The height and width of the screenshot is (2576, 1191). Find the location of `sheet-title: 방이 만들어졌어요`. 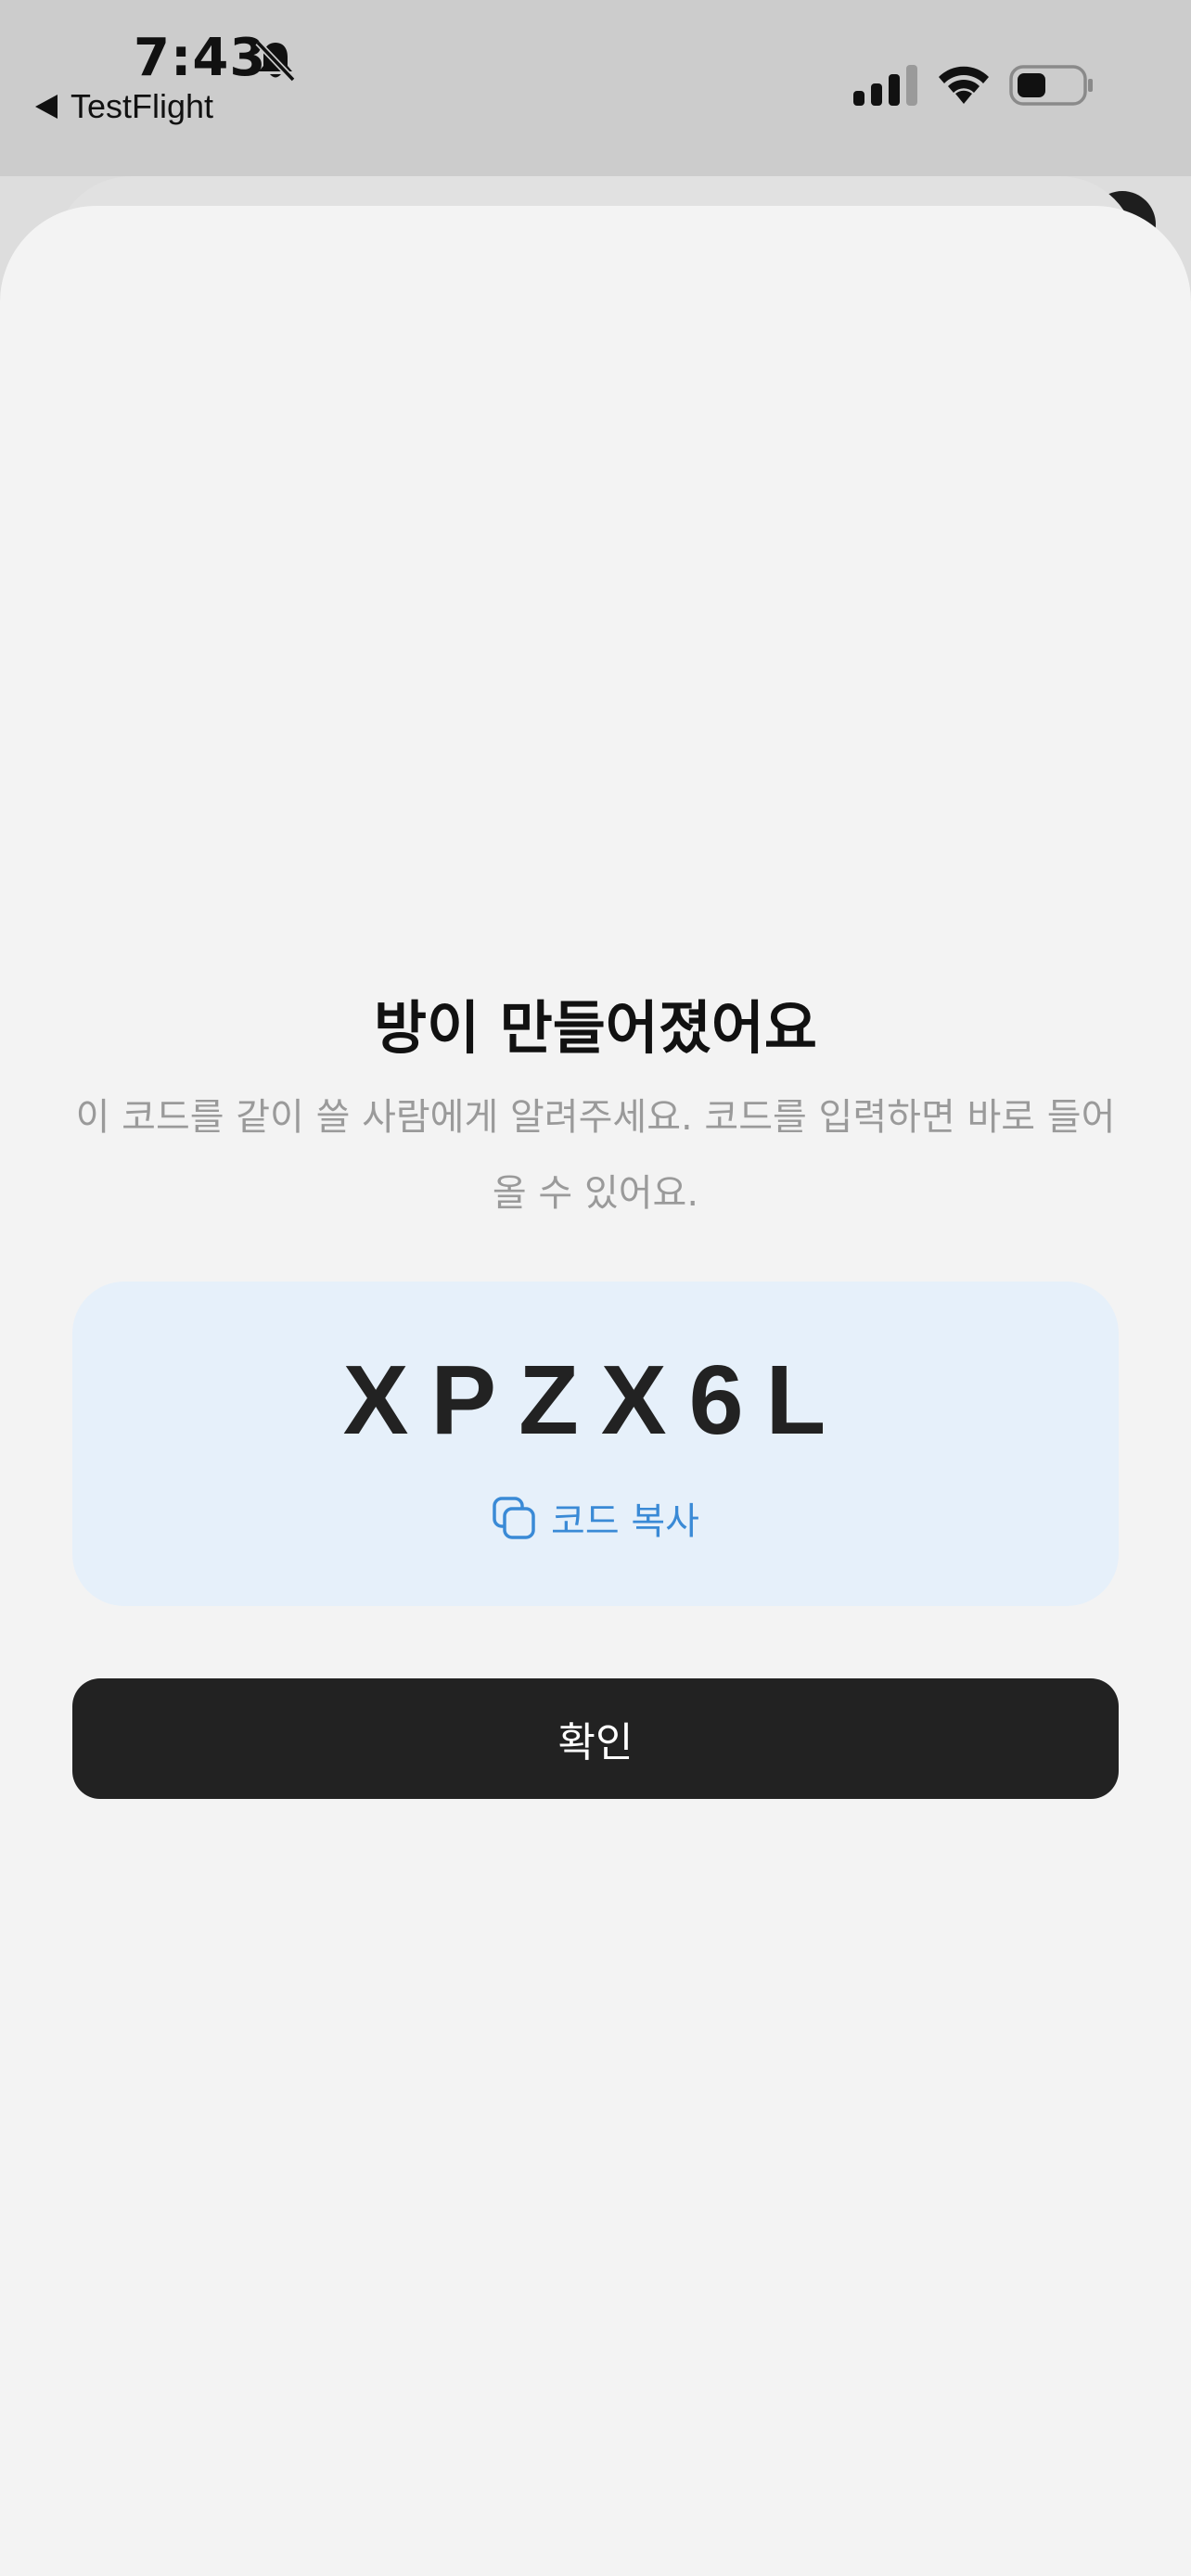

sheet-title: 방이 만들어졌어요 is located at coordinates (595, 1028).